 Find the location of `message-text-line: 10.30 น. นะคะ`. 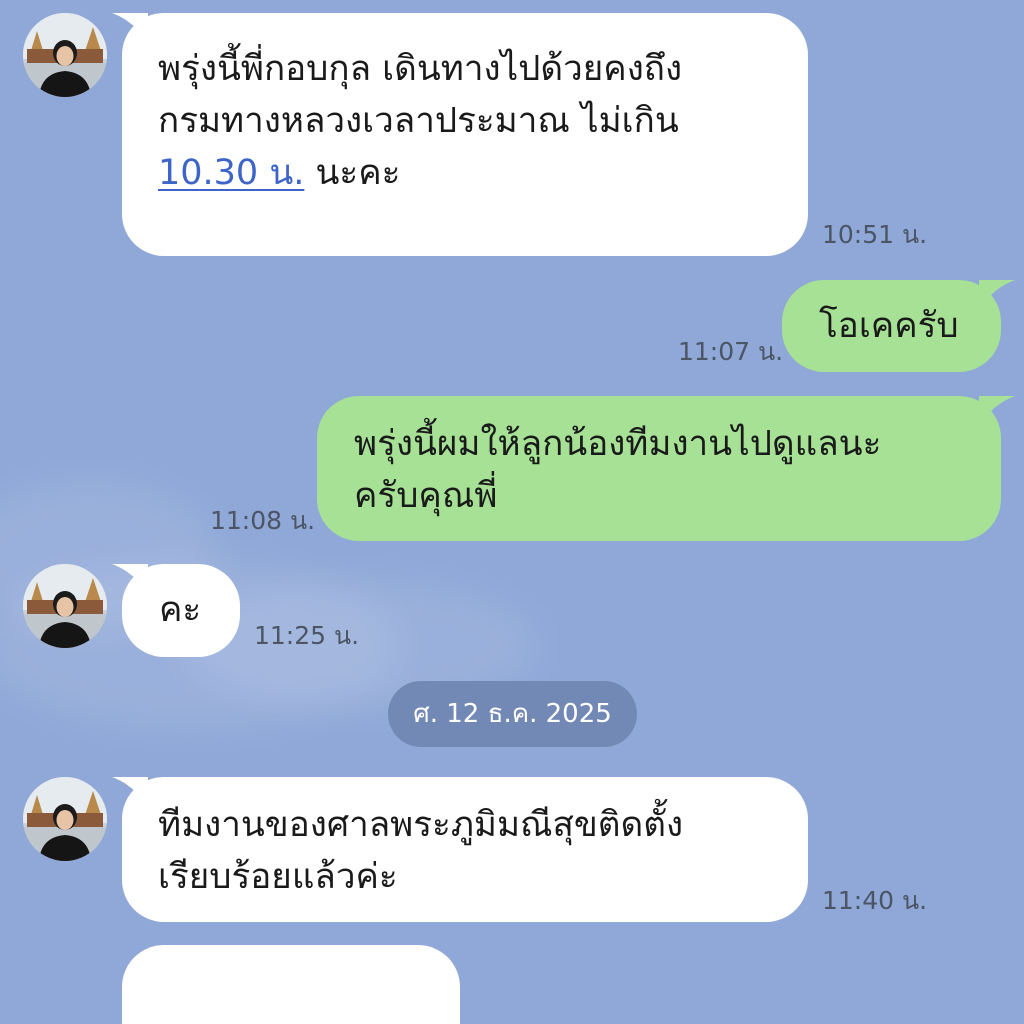

message-text-line: 10.30 น. นะคะ is located at coordinates (465, 173).